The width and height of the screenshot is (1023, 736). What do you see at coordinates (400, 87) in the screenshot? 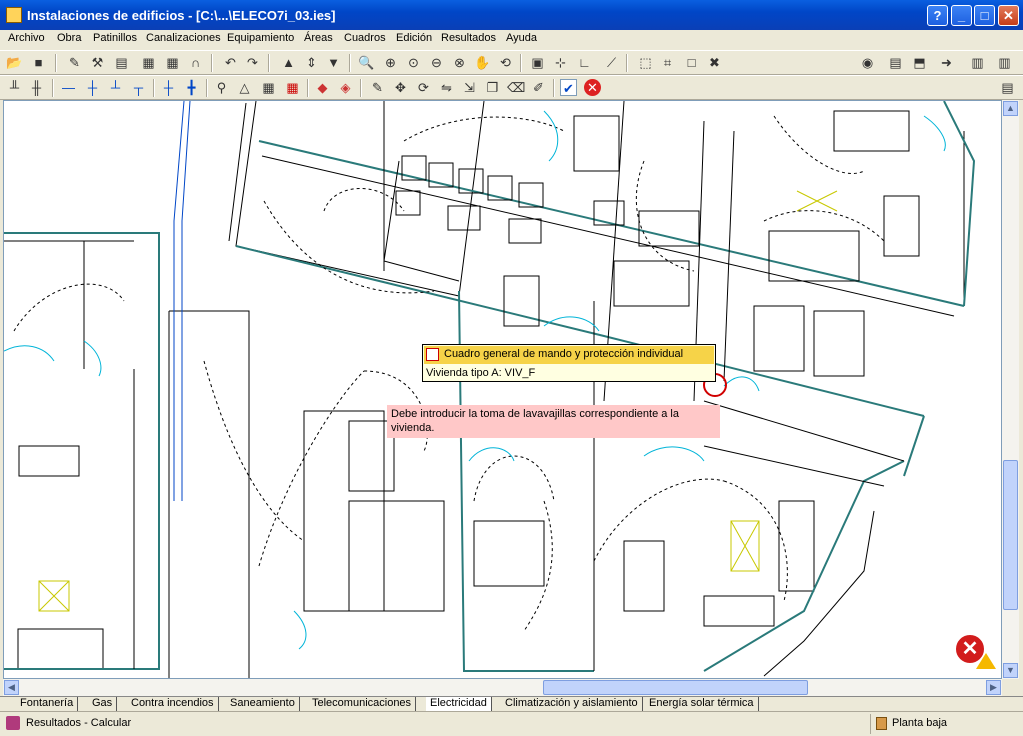
I see `move-icon: ✥` at bounding box center [400, 87].